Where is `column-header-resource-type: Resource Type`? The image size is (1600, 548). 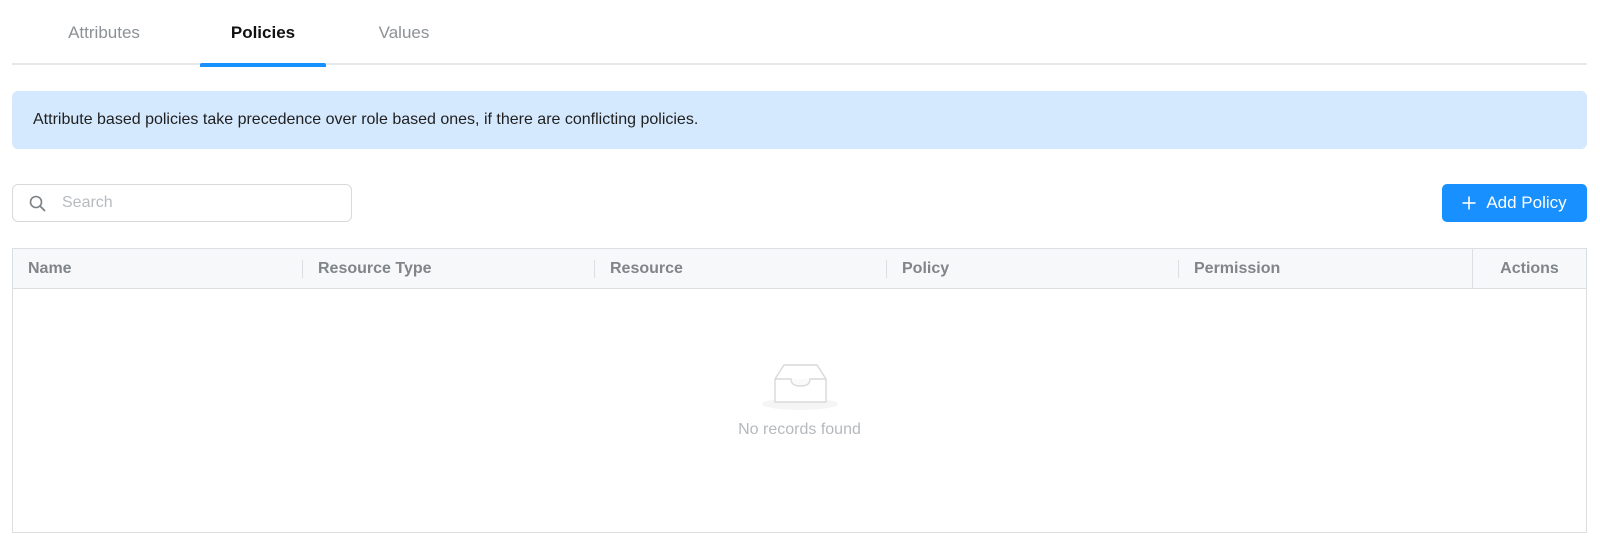 column-header-resource-type: Resource Type is located at coordinates (448, 269).